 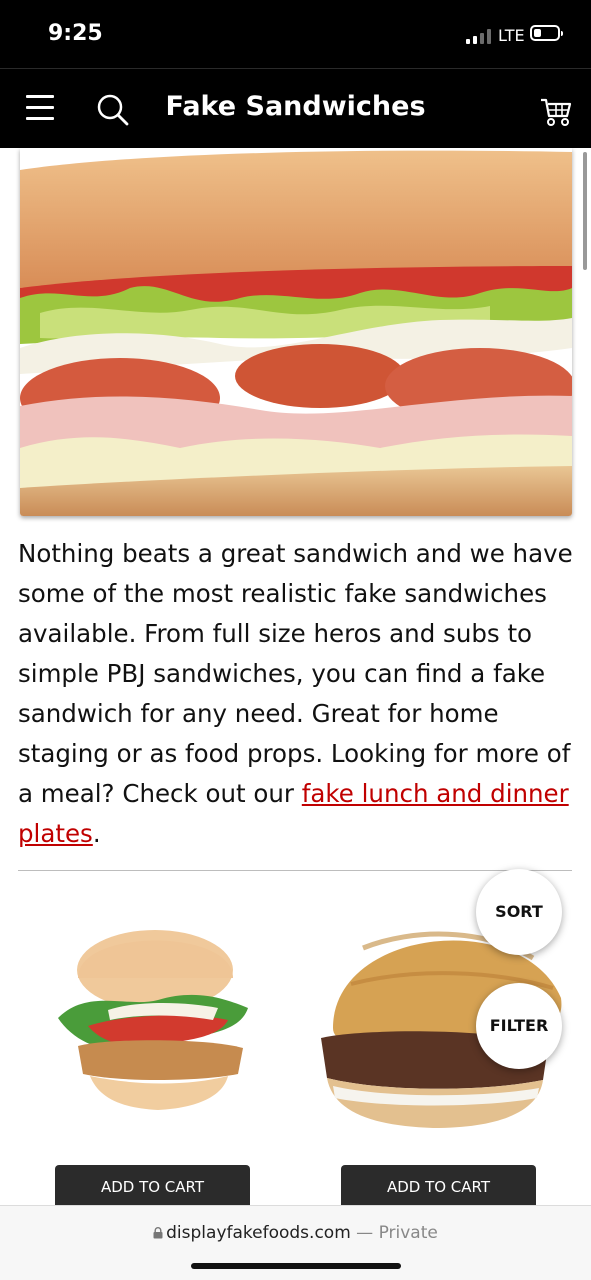 What do you see at coordinates (96, 833) in the screenshot?
I see `intro-trailing: .` at bounding box center [96, 833].